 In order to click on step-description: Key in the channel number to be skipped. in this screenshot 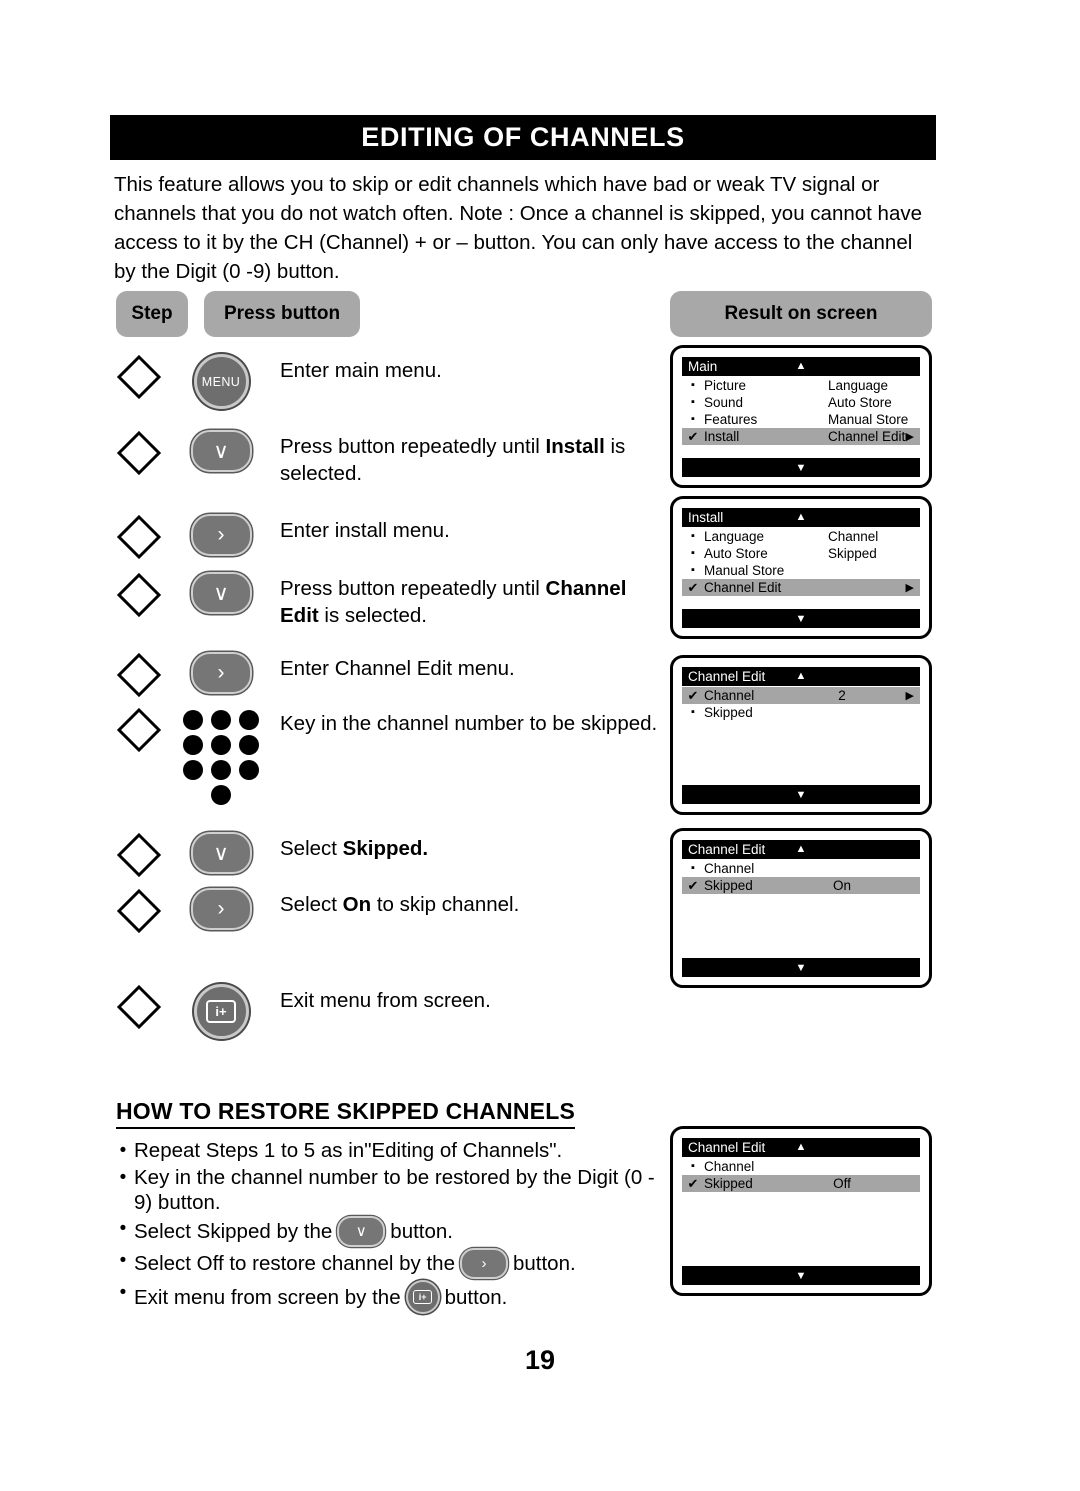, I will do `click(470, 721)`.